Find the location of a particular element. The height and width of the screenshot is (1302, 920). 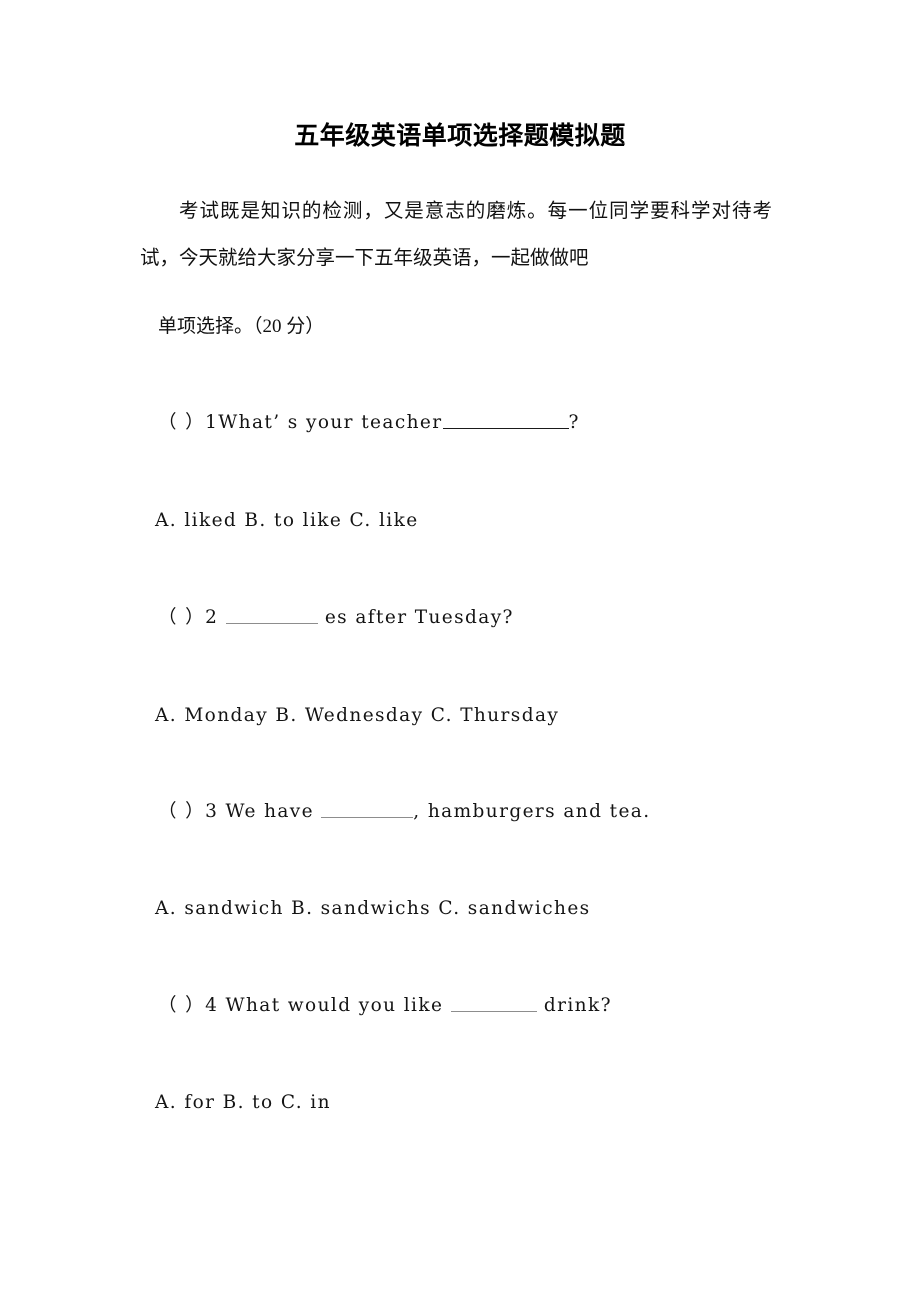

question-4-blank is located at coordinates (493, 1003).